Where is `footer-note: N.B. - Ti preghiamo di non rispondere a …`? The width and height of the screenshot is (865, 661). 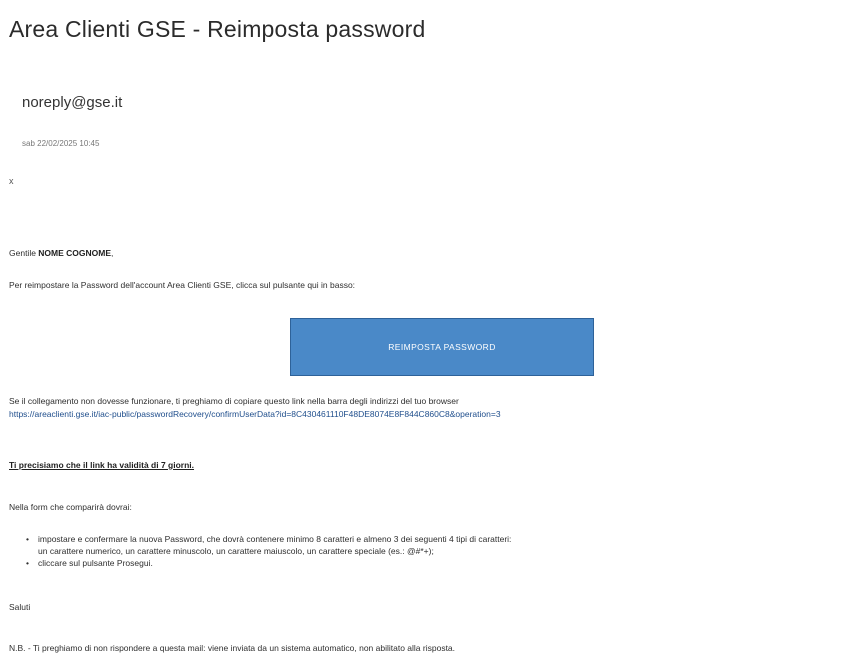
footer-note: N.B. - Ti preghiamo di non rispondere a … is located at coordinates (232, 648).